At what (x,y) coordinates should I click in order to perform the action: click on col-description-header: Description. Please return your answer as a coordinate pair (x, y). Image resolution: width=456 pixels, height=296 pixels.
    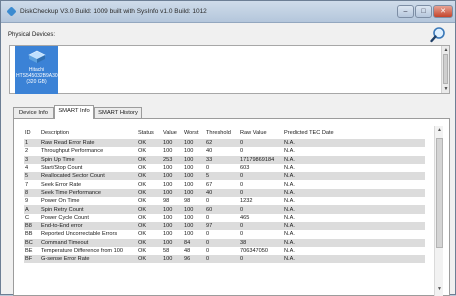
    Looking at the image, I should click on (88, 133).